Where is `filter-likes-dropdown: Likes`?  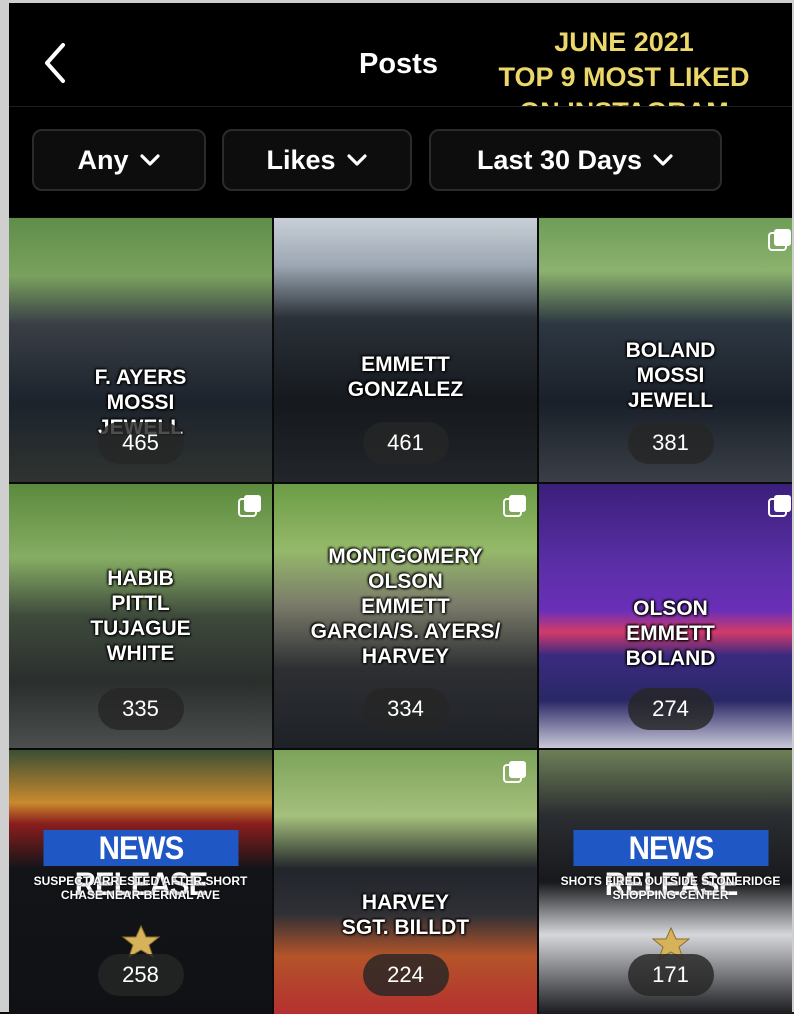 filter-likes-dropdown: Likes is located at coordinates (317, 160).